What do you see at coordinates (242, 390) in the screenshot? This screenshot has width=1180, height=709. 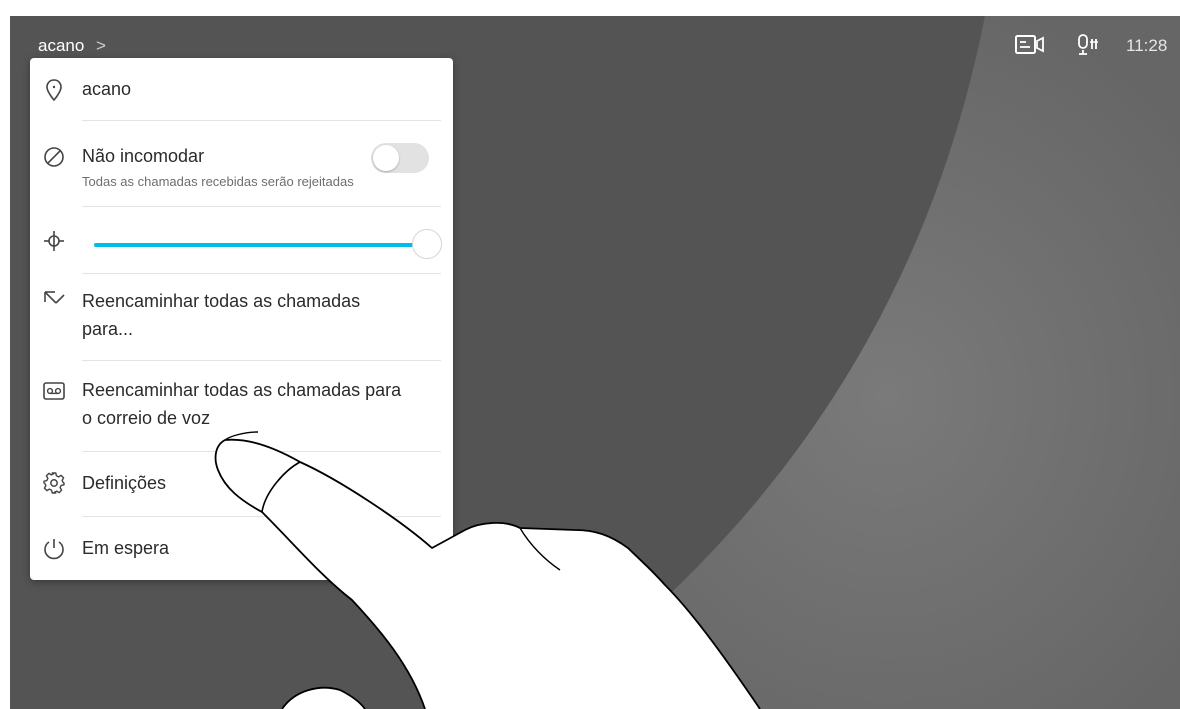 I see `forward-voicemail-label-line1: Reencaminhar todas as chamadas para` at bounding box center [242, 390].